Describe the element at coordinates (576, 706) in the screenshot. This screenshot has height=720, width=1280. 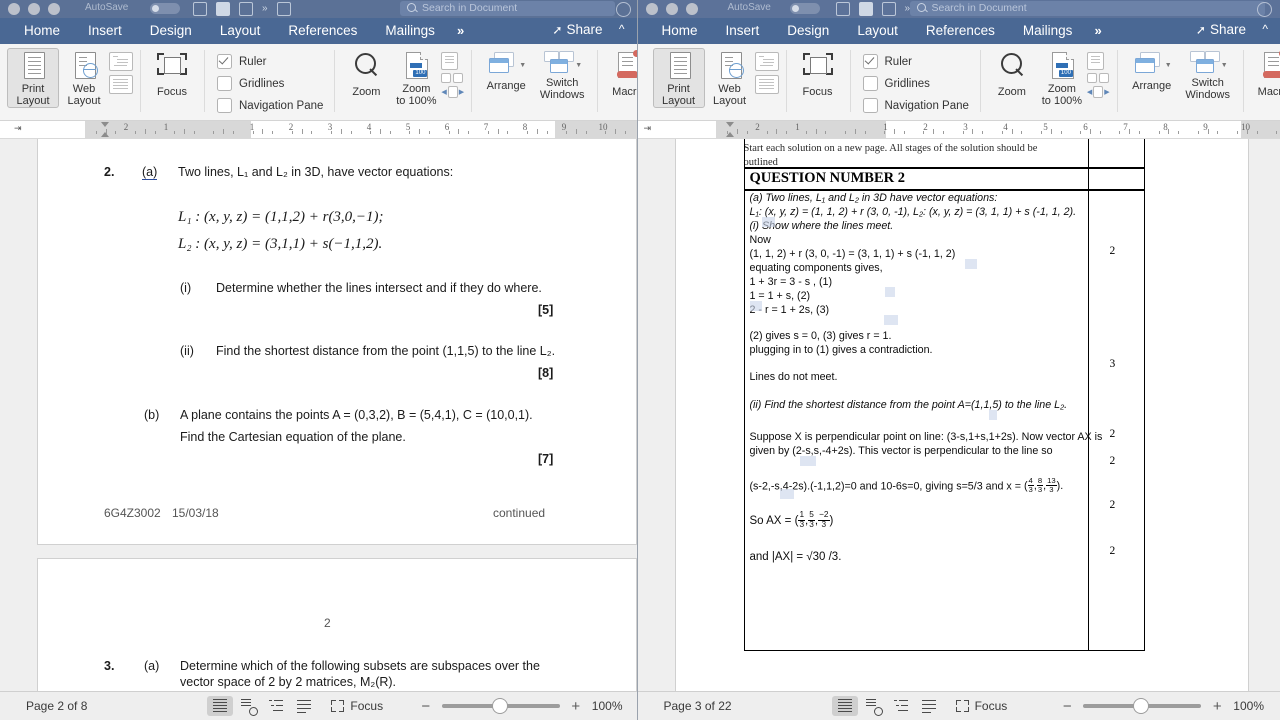
I see `zoom-in-button-left: +` at that location.